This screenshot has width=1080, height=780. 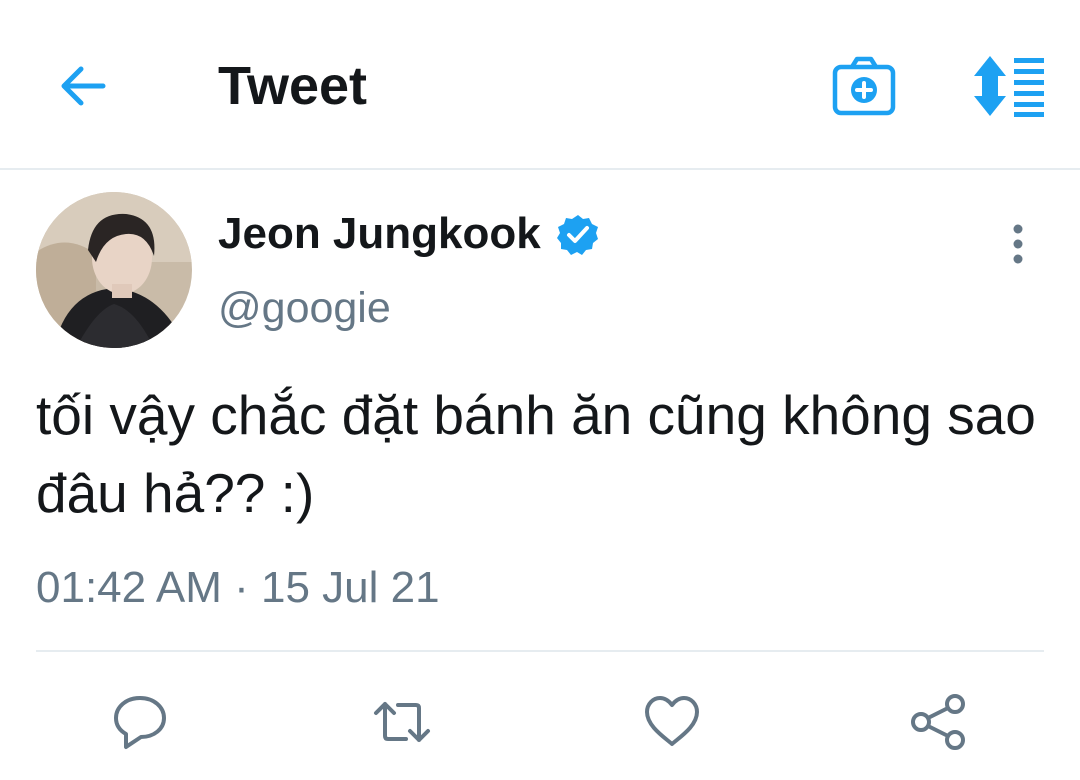 I want to click on divider, so click(x=540, y=651).